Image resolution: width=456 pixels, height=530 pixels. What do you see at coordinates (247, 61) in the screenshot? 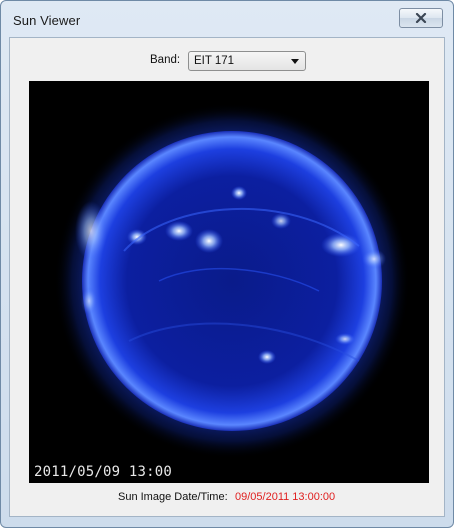
I see `band-select: EIT 171` at bounding box center [247, 61].